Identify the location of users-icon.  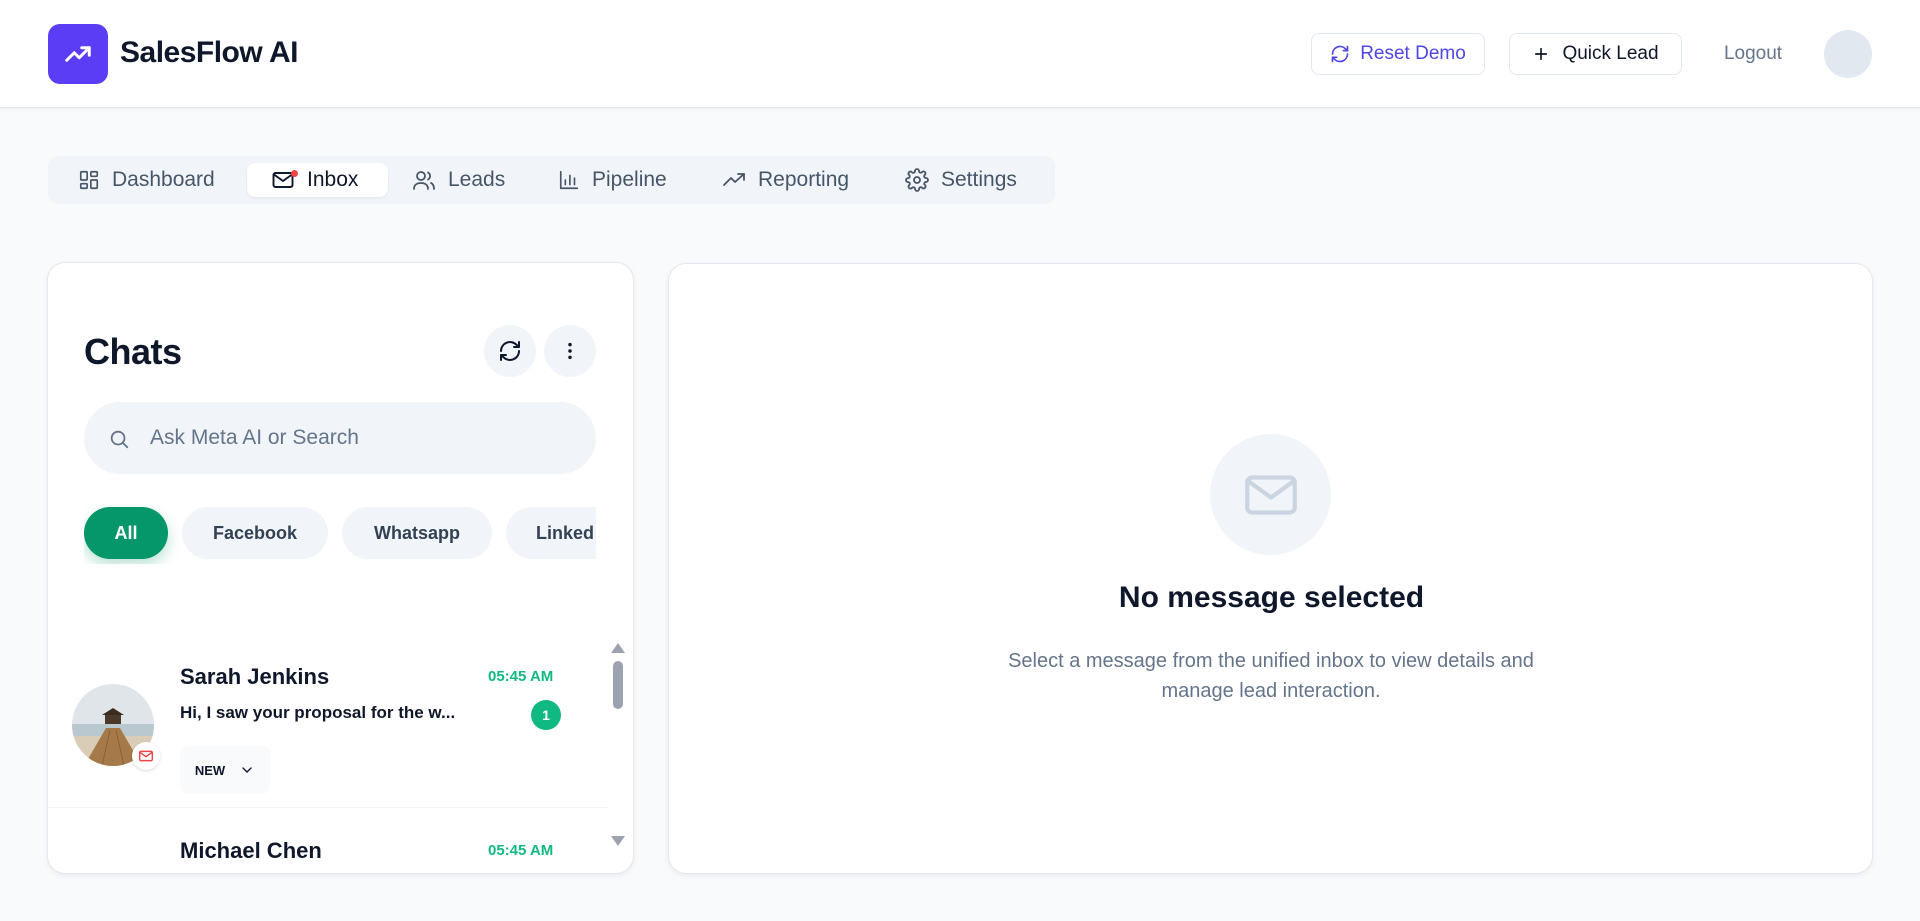
(424, 180).